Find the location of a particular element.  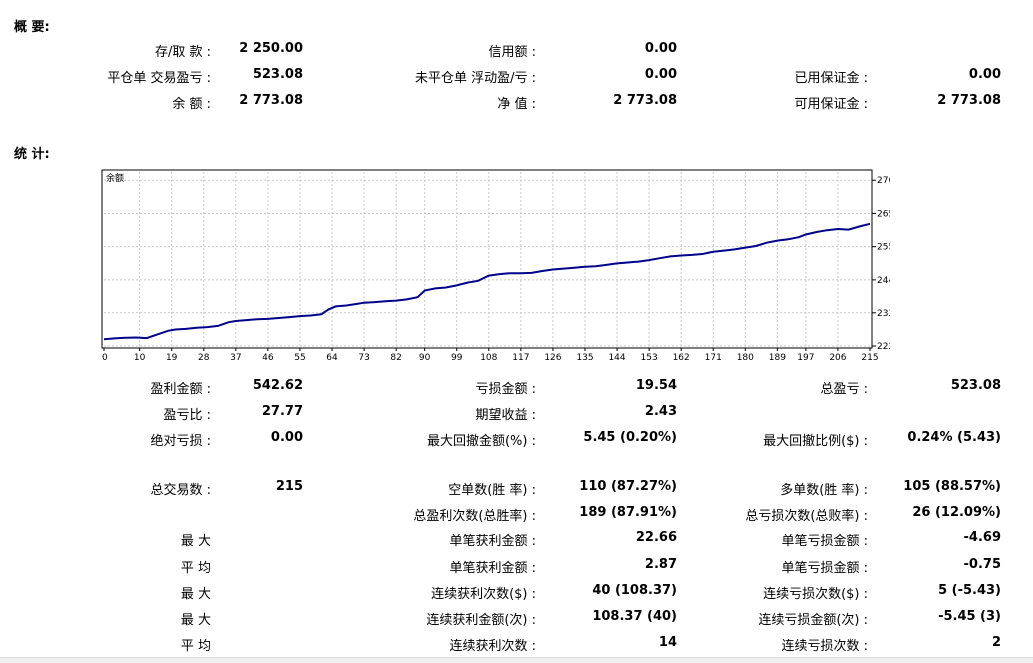

expected-payoff-label: 期望收益 : is located at coordinates (505, 415).